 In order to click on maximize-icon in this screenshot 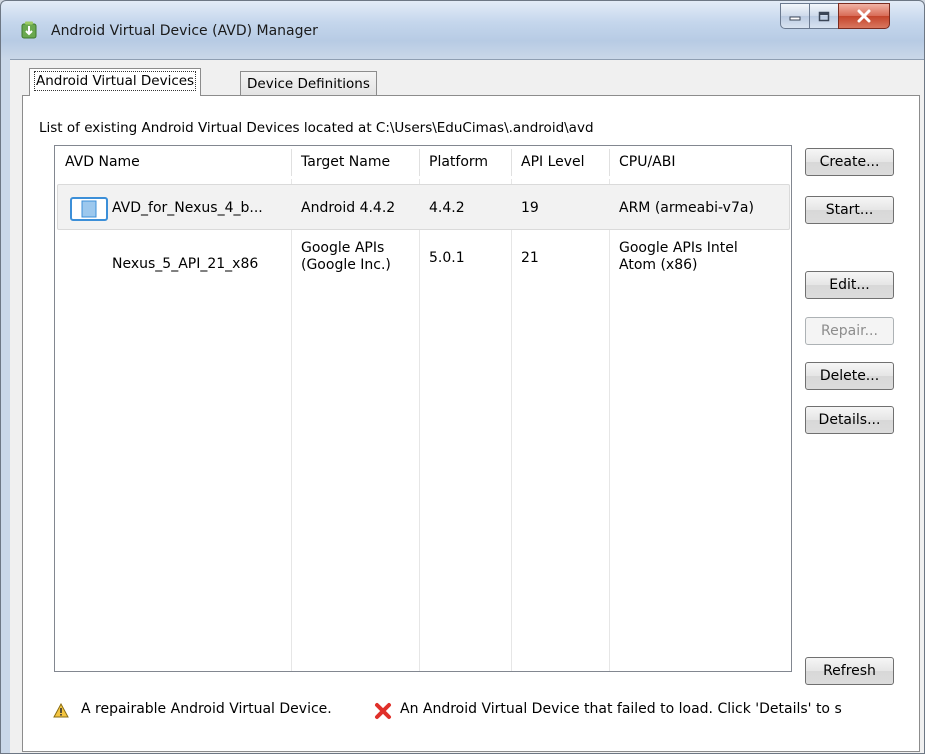, I will do `click(824, 16)`.